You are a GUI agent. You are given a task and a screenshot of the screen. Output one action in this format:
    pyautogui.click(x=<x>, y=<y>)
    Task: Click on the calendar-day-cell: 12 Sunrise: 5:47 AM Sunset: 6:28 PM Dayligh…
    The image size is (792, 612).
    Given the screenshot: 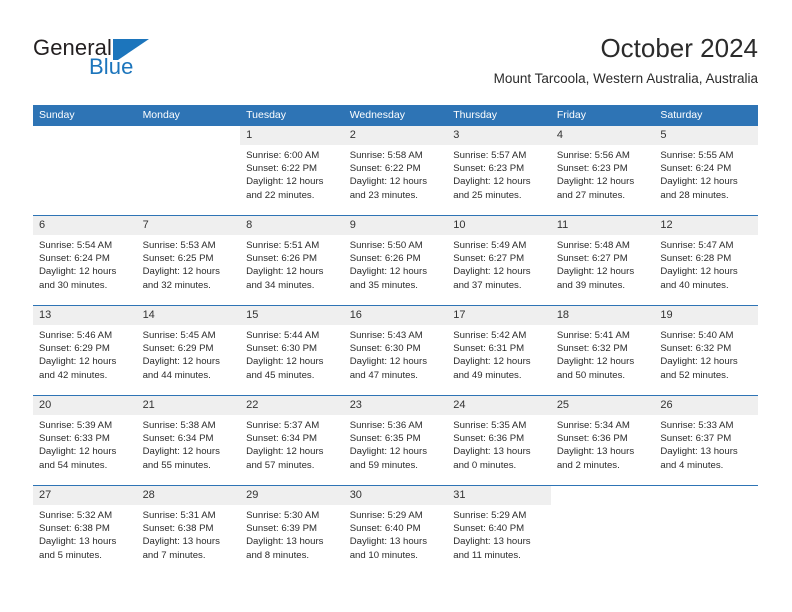 What is the action you would take?
    pyautogui.click(x=706, y=260)
    